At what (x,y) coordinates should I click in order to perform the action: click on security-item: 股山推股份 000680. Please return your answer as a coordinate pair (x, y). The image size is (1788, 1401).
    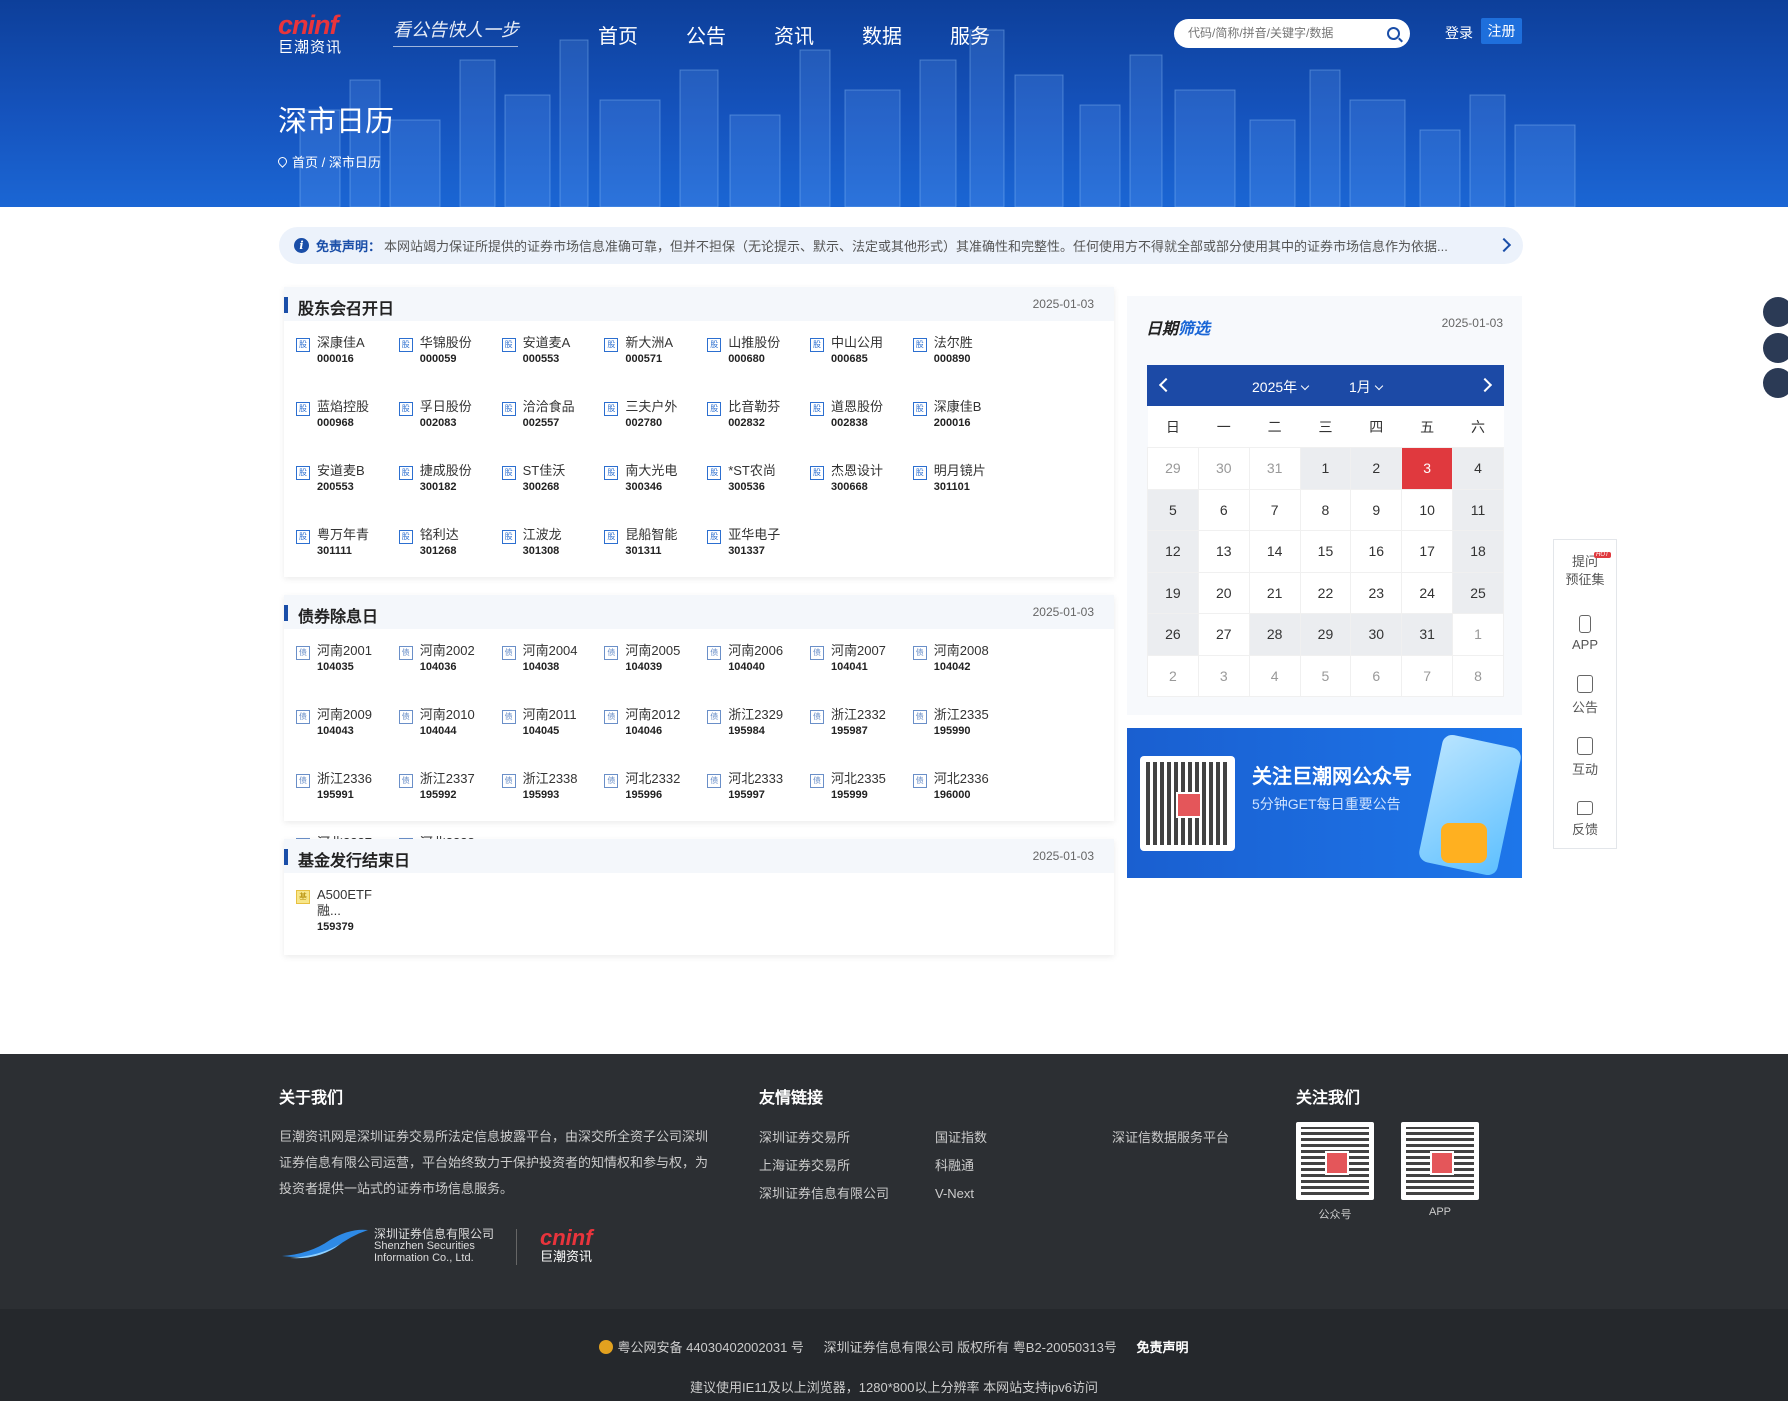
    Looking at the image, I should click on (758, 367).